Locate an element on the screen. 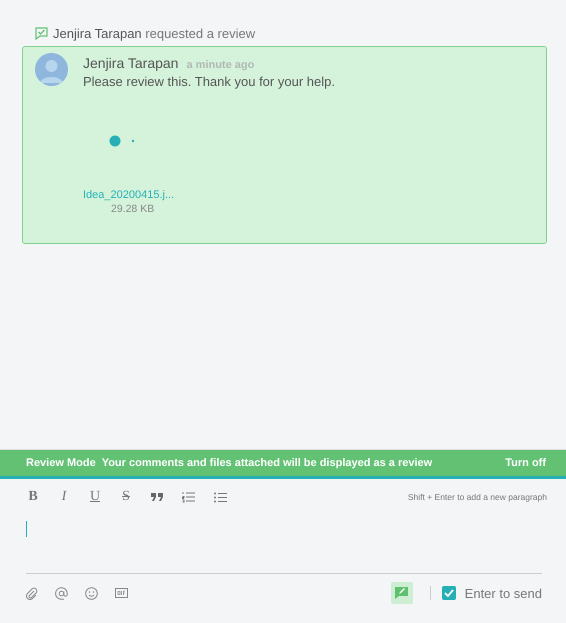  bold-button: B is located at coordinates (33, 497).